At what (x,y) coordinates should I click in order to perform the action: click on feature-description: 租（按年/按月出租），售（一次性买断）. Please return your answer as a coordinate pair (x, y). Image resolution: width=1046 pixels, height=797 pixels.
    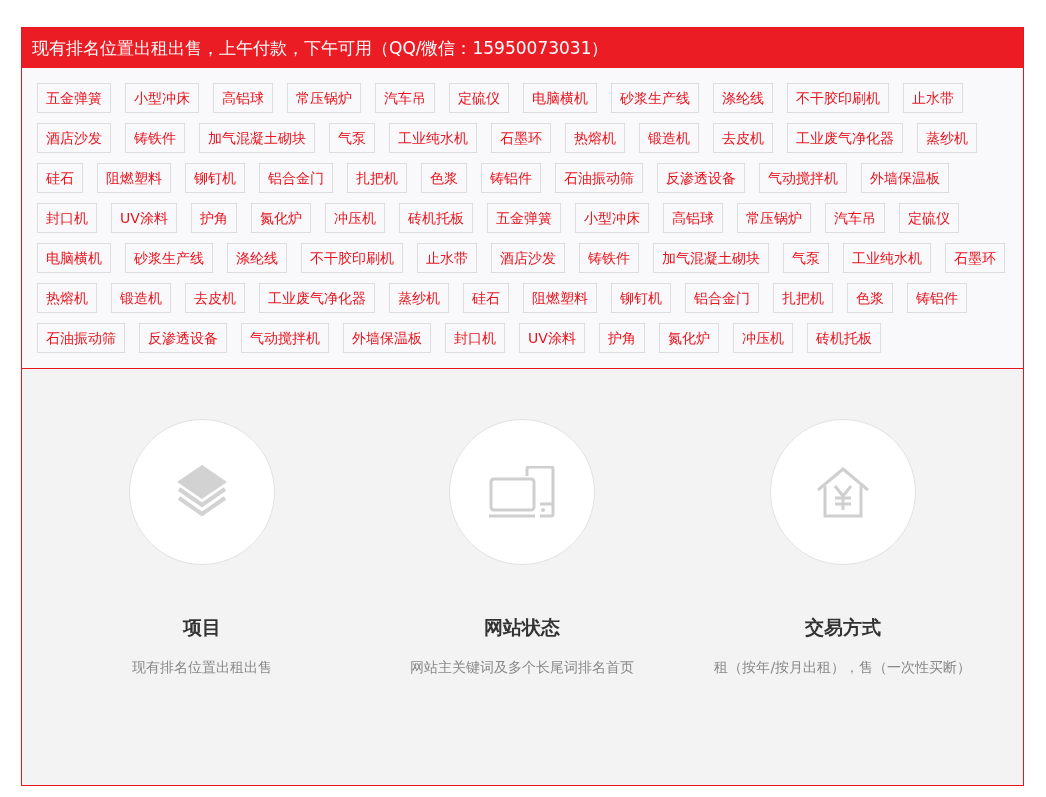
    Looking at the image, I should click on (843, 667).